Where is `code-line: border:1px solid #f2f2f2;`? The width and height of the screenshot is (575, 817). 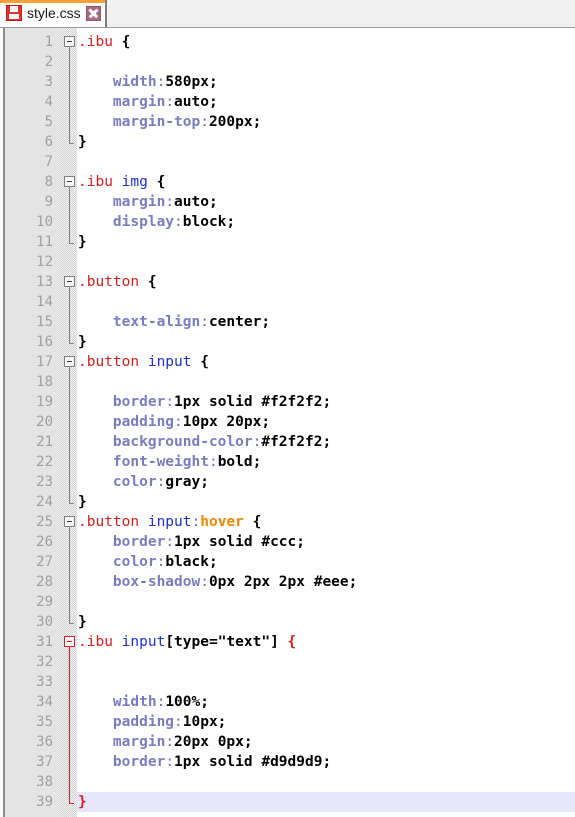
code-line: border:1px solid #f2f2f2; is located at coordinates (326, 402).